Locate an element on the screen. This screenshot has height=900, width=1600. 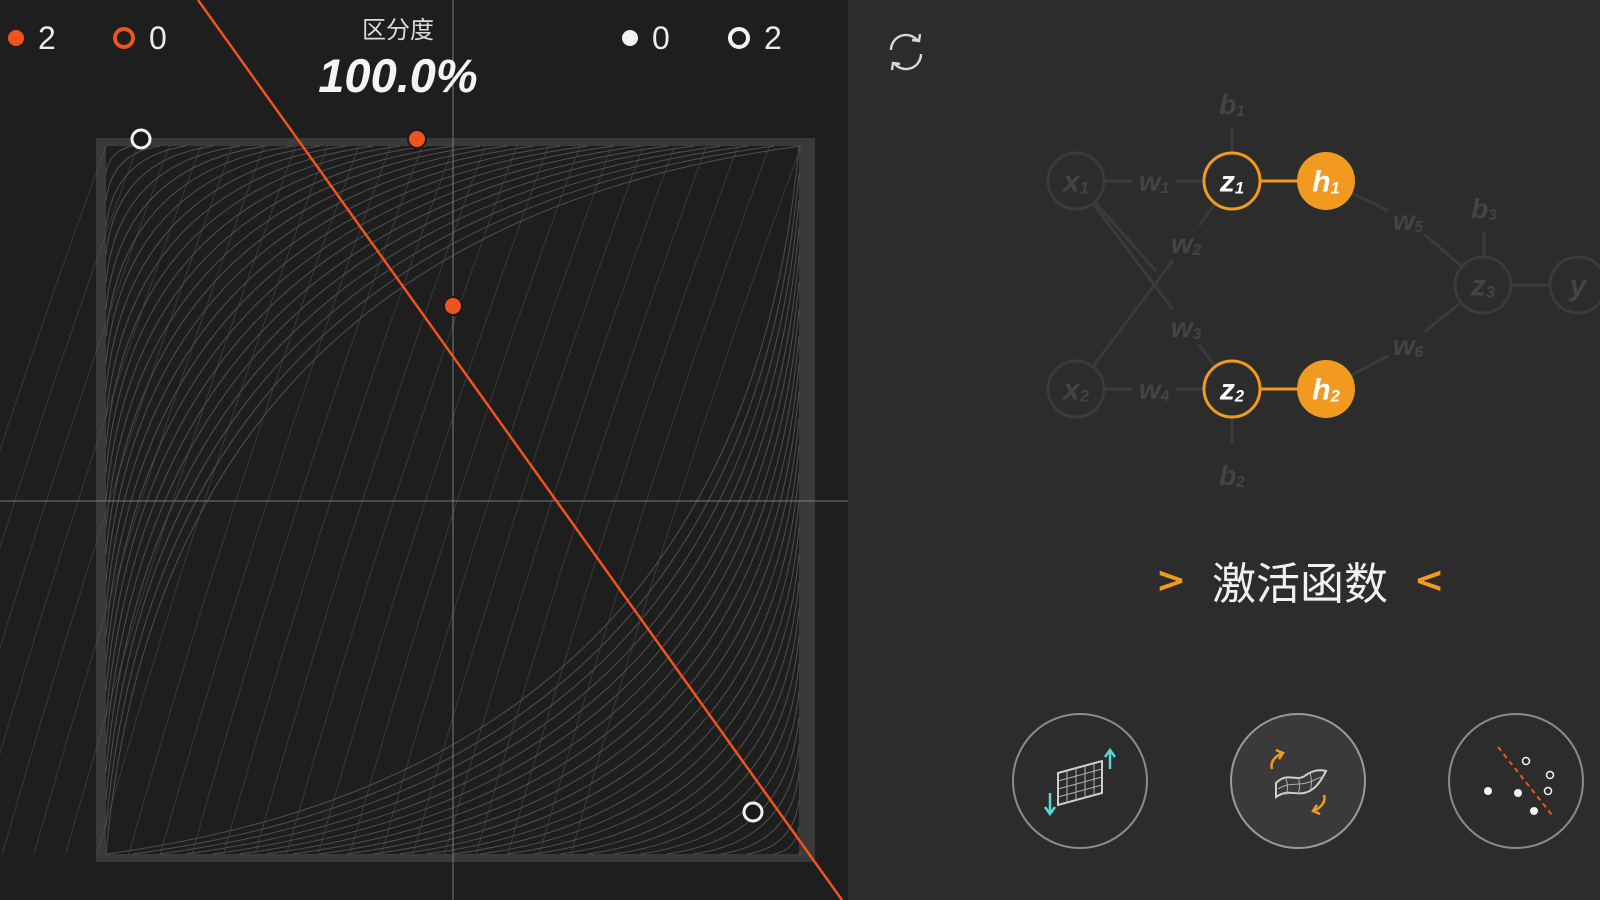
weight-w-2: w2 is located at coordinates (1186, 243).